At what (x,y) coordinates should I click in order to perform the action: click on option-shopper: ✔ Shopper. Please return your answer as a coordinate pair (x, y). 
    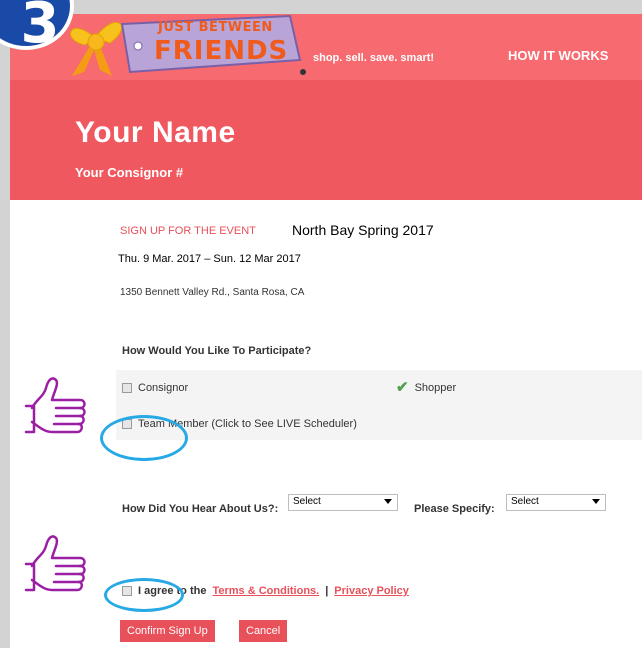
    Looking at the image, I should click on (426, 387).